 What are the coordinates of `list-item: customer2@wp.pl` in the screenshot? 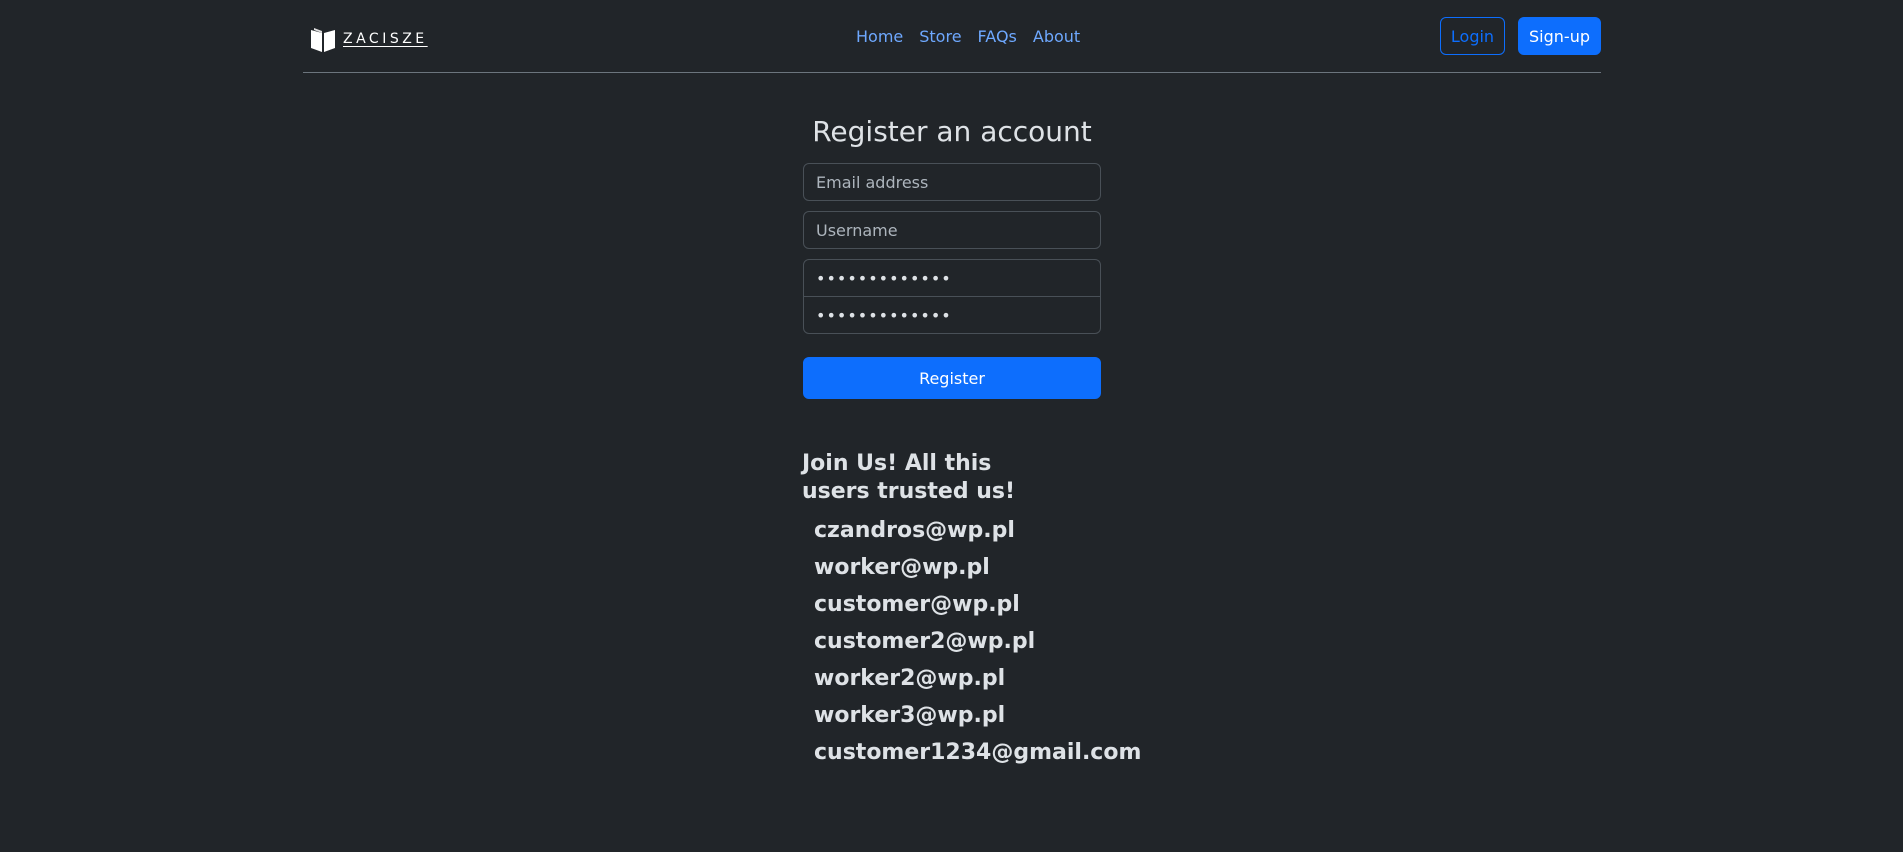 It's located at (925, 641).